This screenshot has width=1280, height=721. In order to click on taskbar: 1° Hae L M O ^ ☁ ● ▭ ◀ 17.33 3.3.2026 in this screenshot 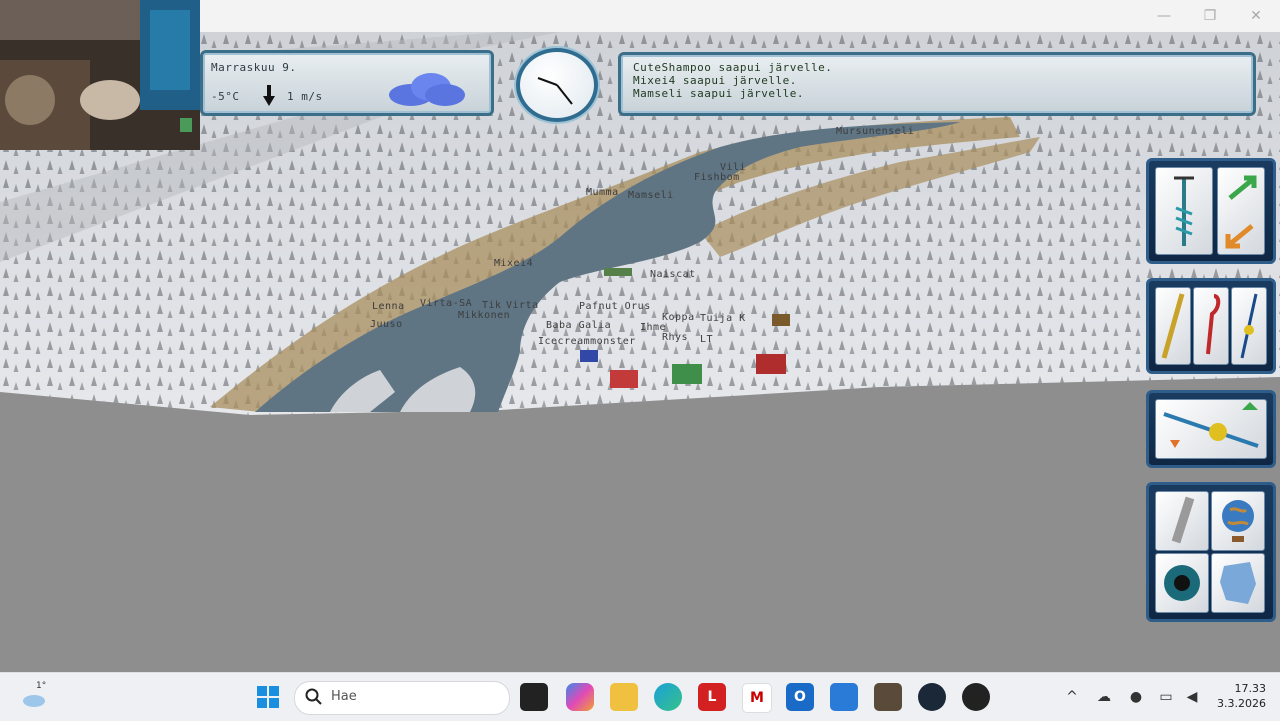, I will do `click(640, 696)`.